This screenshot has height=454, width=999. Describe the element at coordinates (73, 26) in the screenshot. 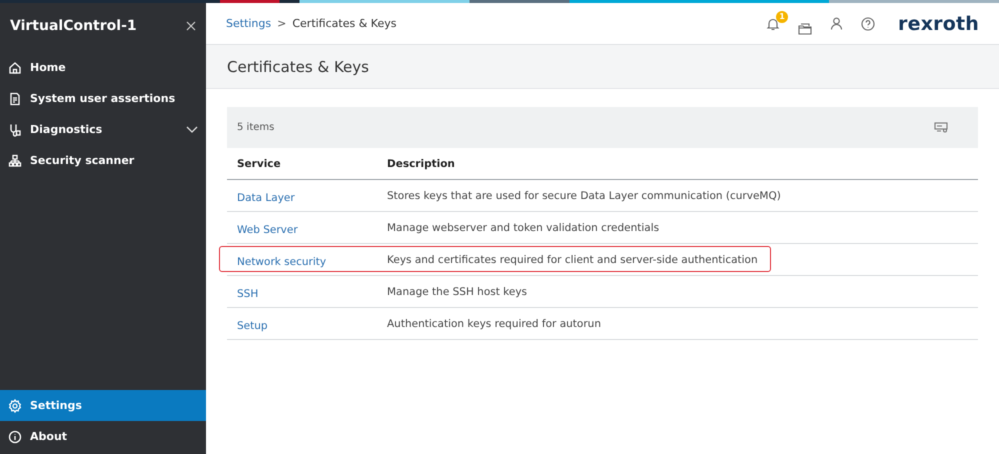

I see `app-title: VirtualControl-1` at that location.